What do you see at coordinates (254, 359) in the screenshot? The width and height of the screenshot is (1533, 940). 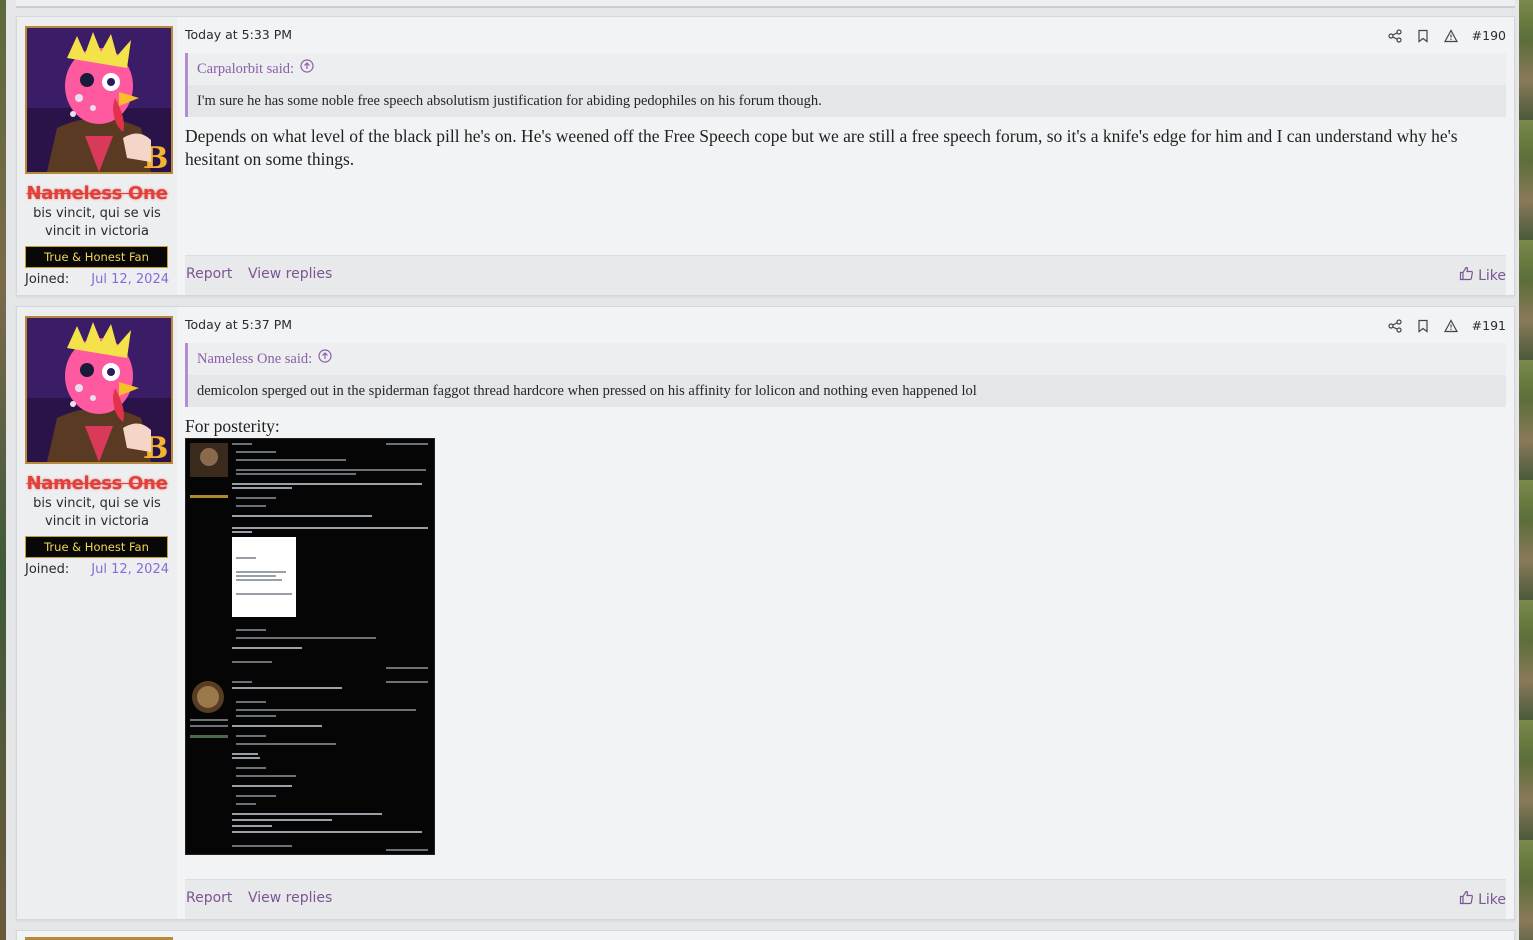 I see `quote-author: Nameless One said:` at bounding box center [254, 359].